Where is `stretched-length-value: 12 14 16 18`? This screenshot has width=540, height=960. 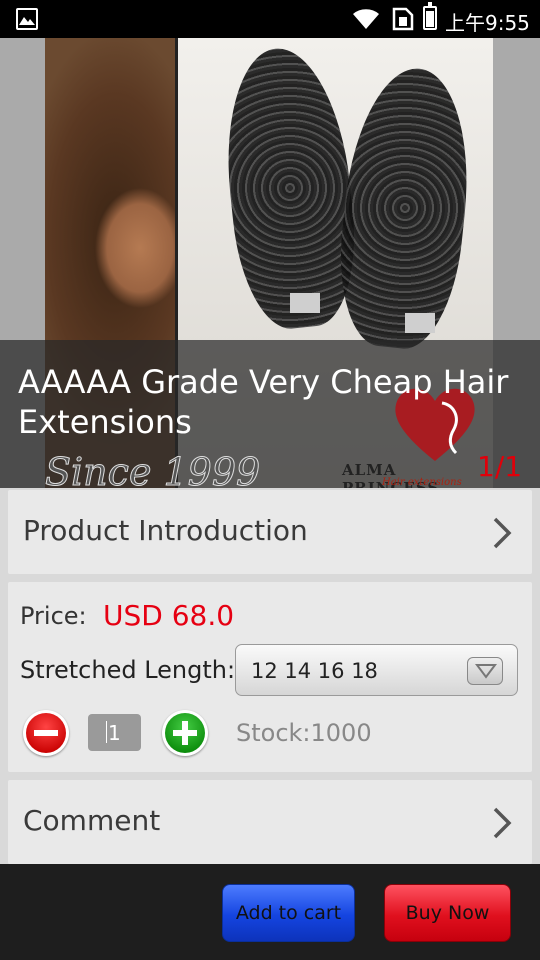 stretched-length-value: 12 14 16 18 is located at coordinates (314, 671).